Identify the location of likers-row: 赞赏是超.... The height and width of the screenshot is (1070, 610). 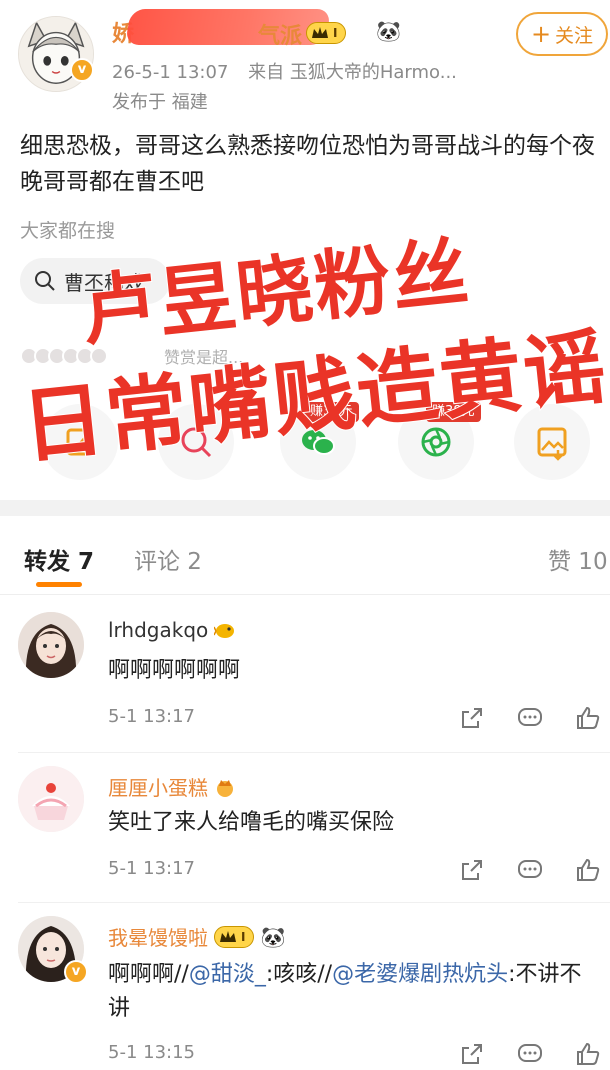
(131, 356).